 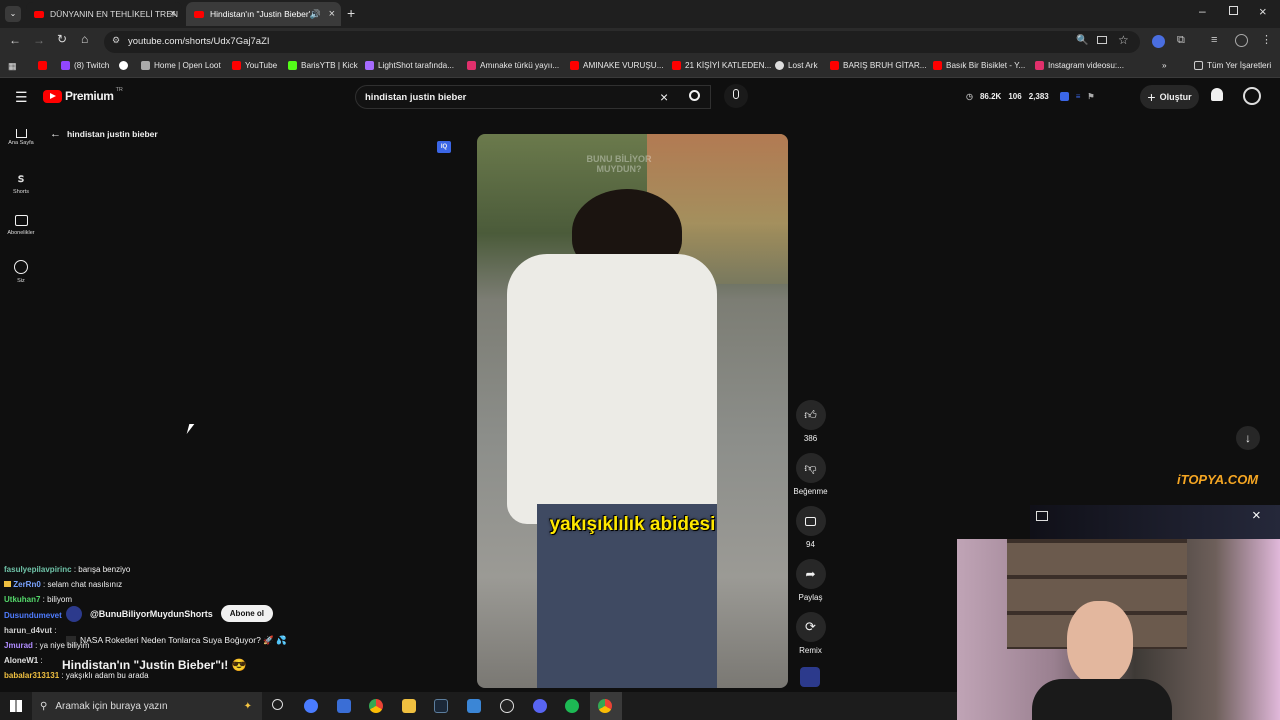 I want to click on clear-search-icon: ×, so click(x=664, y=97).